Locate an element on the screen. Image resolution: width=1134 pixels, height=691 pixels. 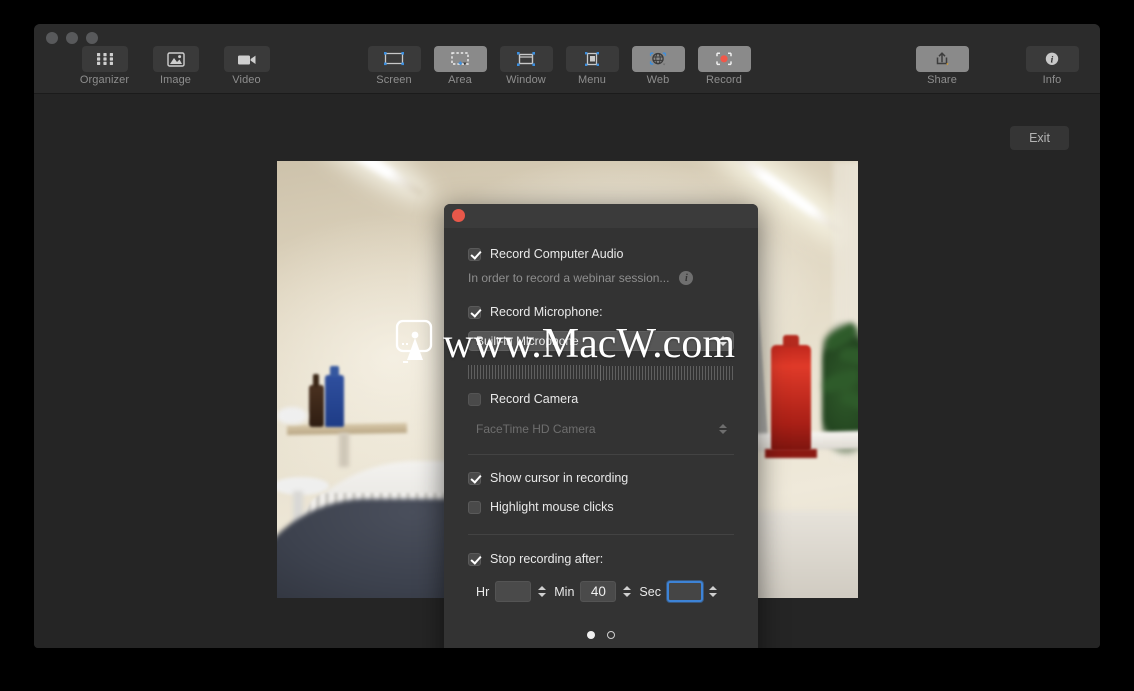
show-cursor-row: Show cursor in recording is located at coordinates (601, 478).